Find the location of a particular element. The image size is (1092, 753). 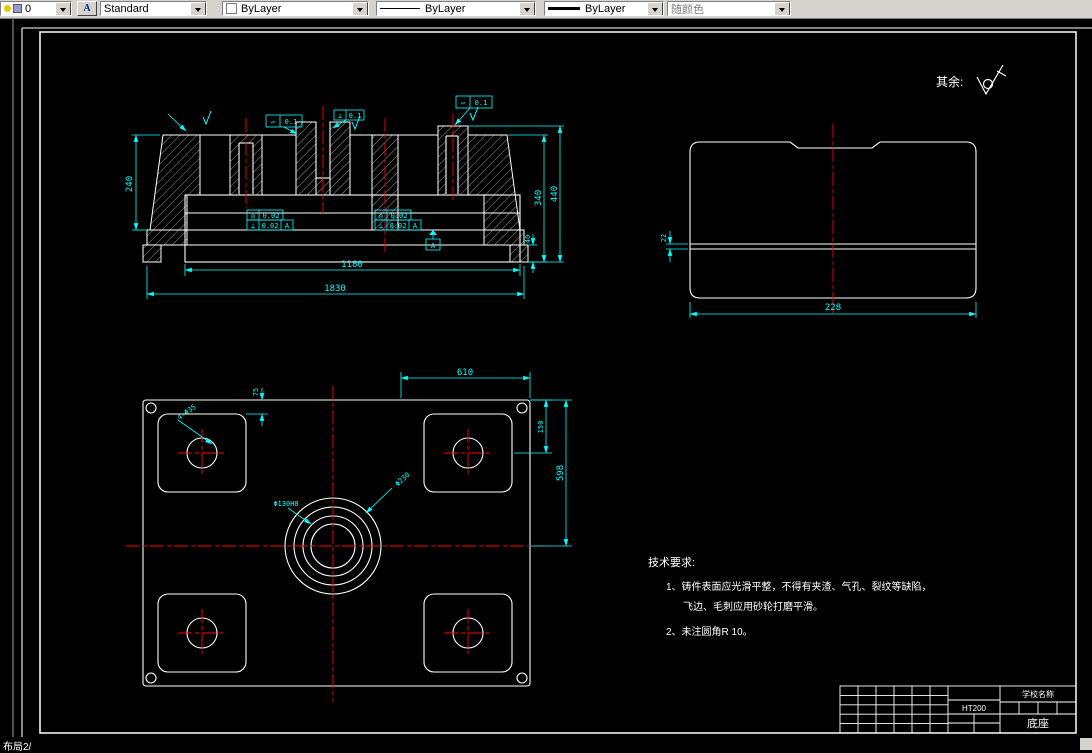

style-combo-value: Standard is located at coordinates (126, 8).